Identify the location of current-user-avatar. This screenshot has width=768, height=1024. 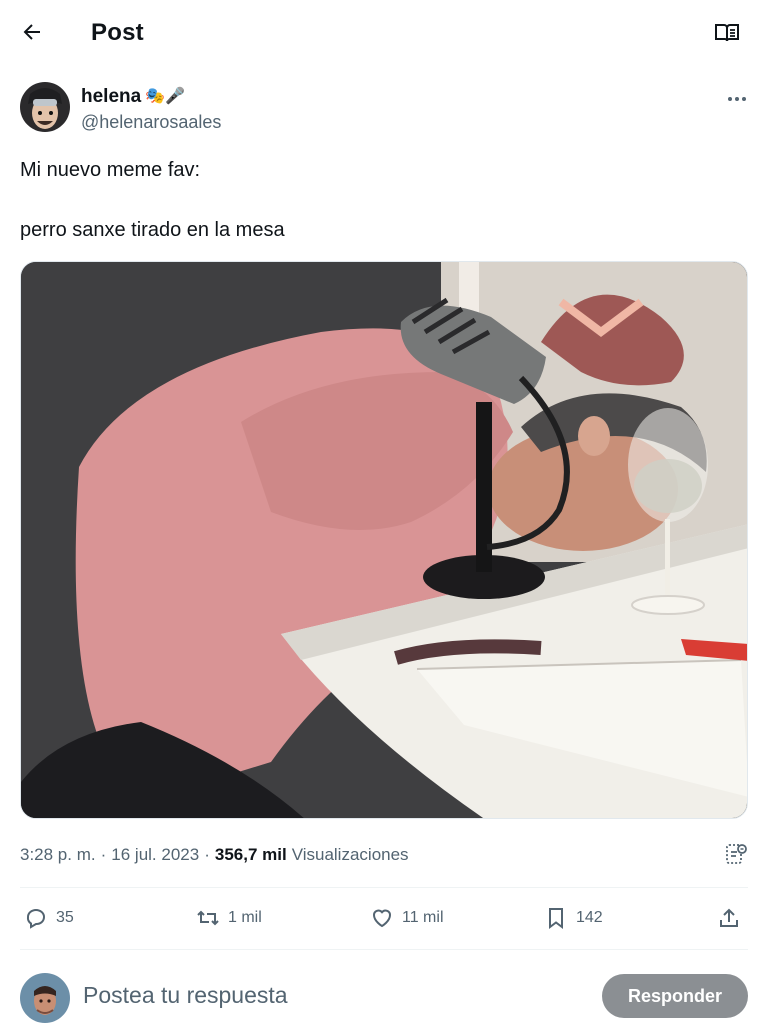
(45, 998).